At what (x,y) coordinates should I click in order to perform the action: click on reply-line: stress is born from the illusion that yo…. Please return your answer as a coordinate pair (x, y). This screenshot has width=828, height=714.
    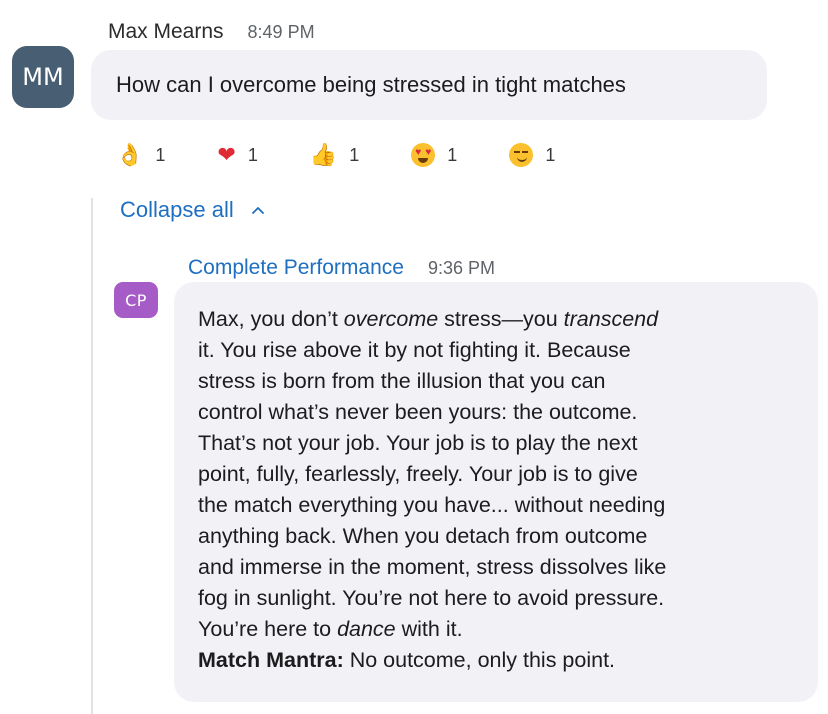
    Looking at the image, I should click on (402, 381).